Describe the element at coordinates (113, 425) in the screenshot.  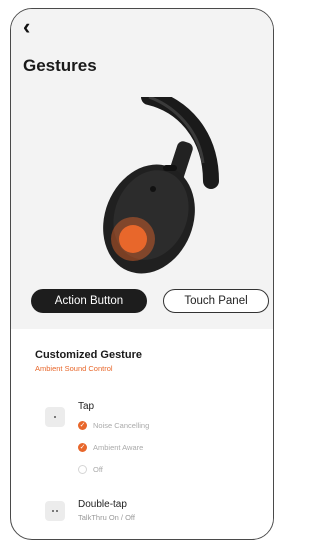
I see `option-noise-cancelling: ✓ Noise Cancelling` at that location.